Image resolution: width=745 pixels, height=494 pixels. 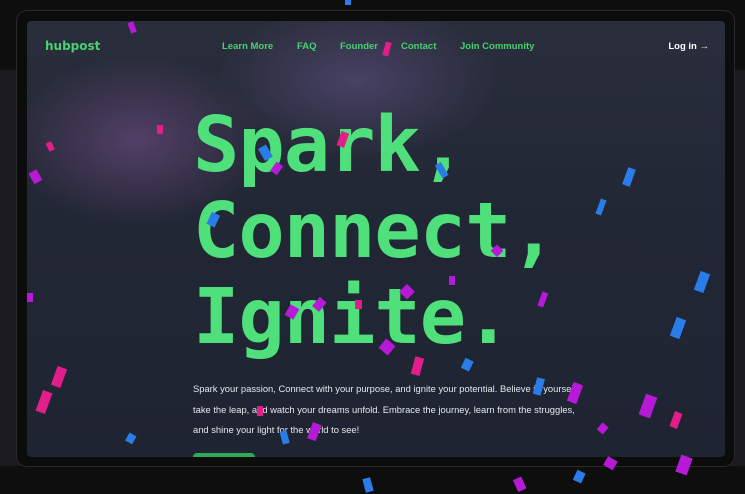 I want to click on nav-join-community: Join Community, so click(x=497, y=46).